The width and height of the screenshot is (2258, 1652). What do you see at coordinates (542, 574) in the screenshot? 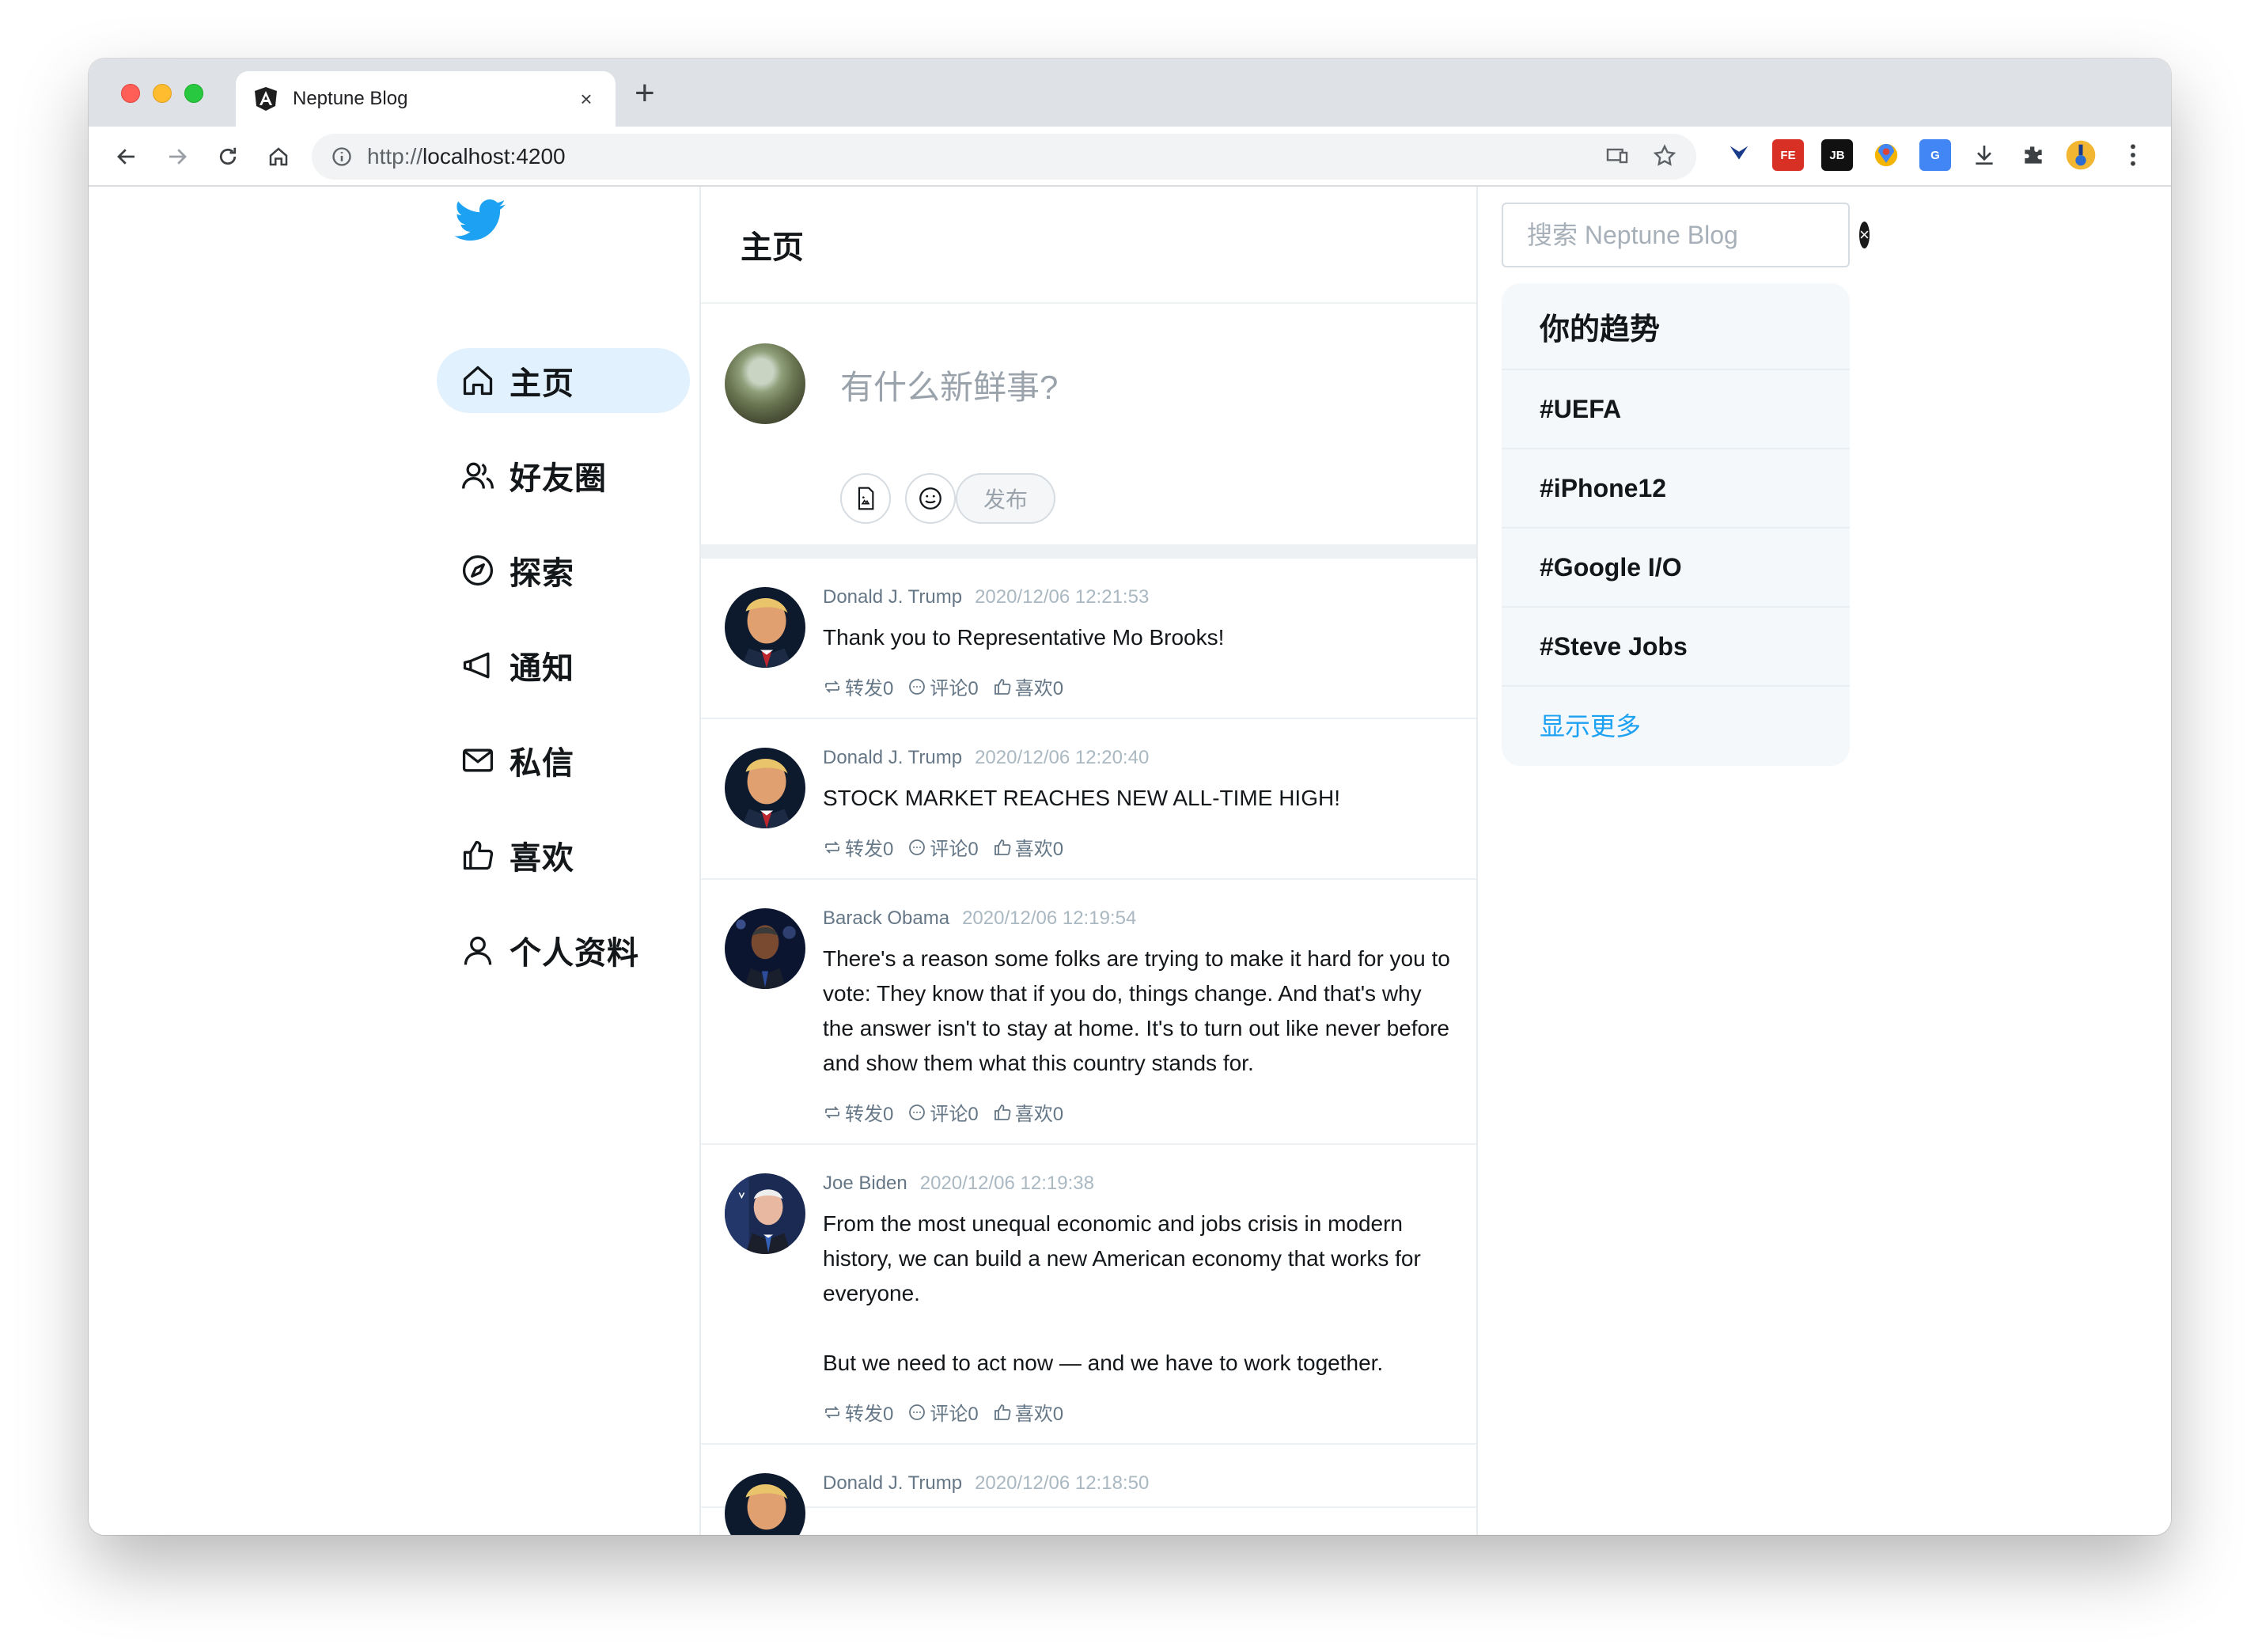
I see `nav-label: 探索` at bounding box center [542, 574].